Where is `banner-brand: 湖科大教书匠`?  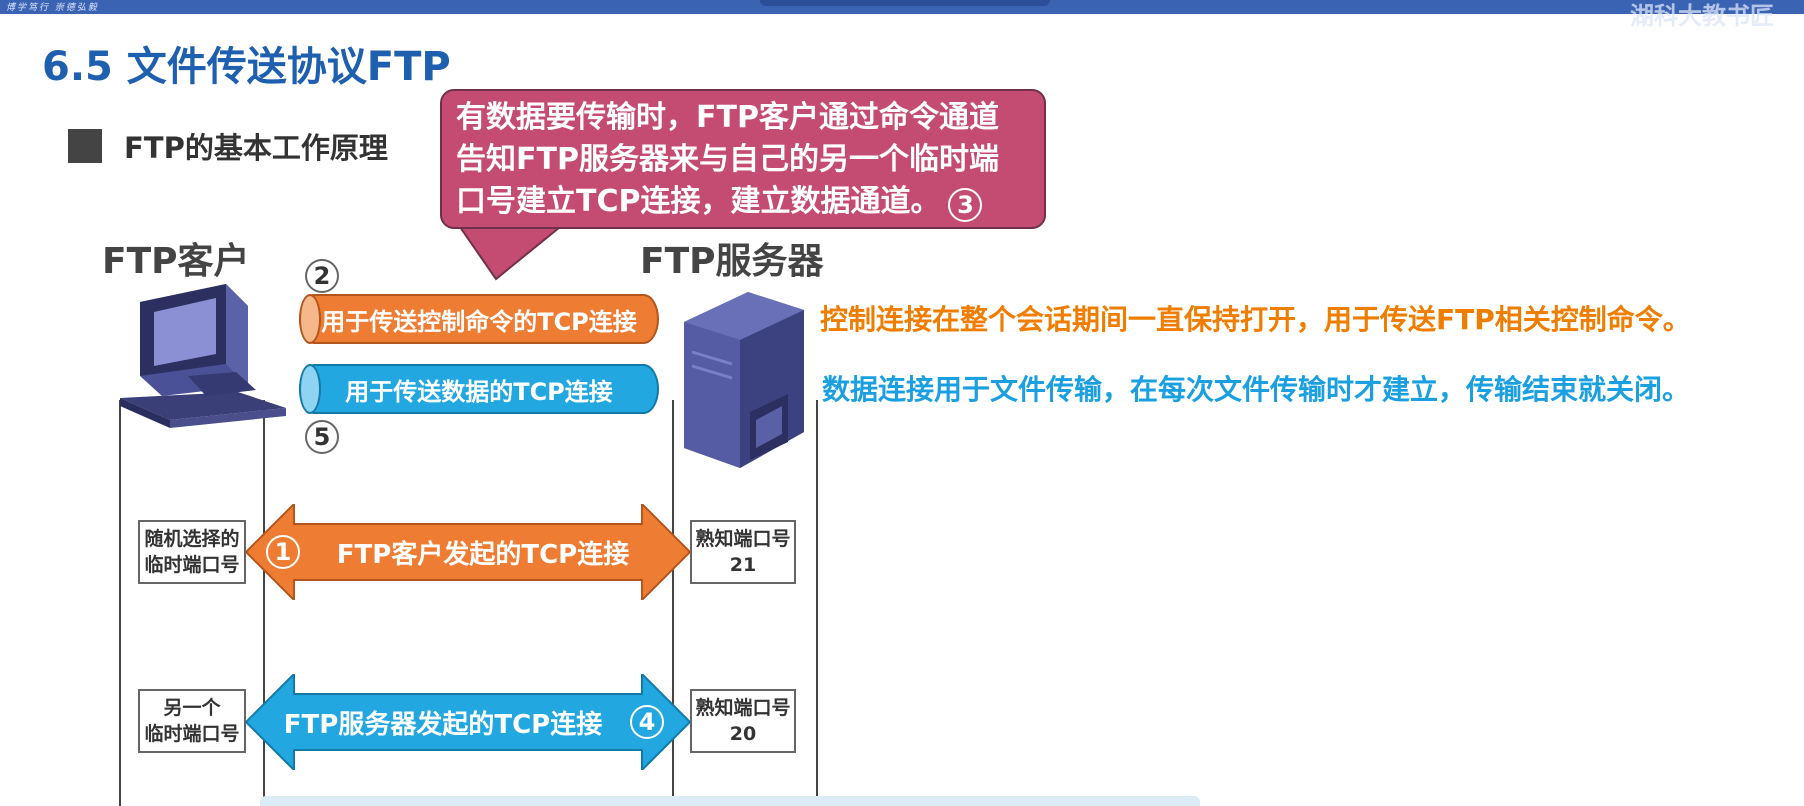
banner-brand: 湖科大教书匠 is located at coordinates (1702, 16).